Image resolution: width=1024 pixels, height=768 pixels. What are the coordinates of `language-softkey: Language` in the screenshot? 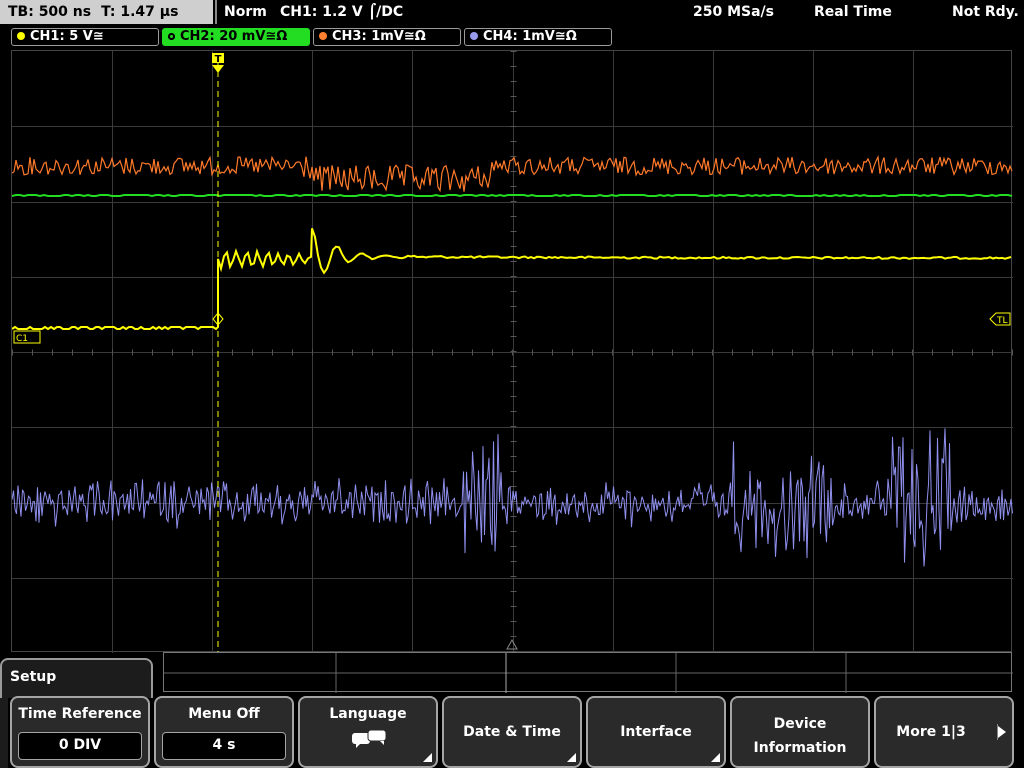 It's located at (368, 732).